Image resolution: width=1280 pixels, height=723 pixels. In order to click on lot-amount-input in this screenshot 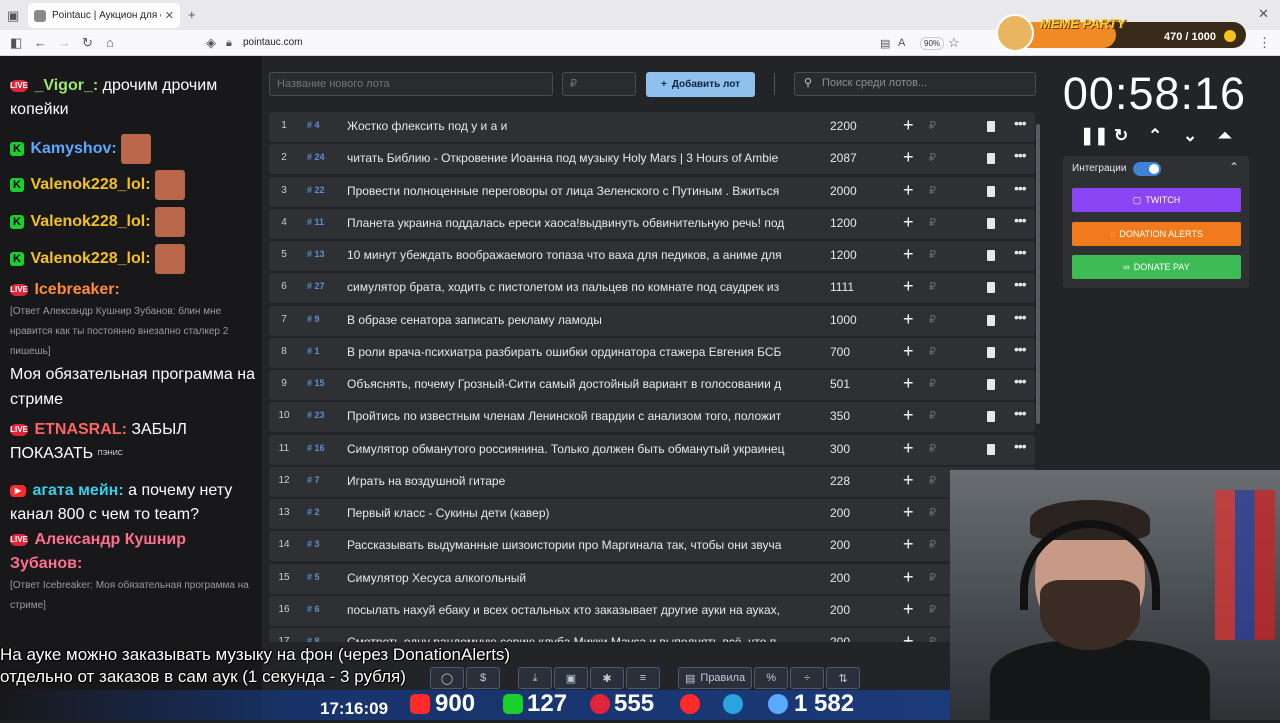, I will do `click(599, 84)`.